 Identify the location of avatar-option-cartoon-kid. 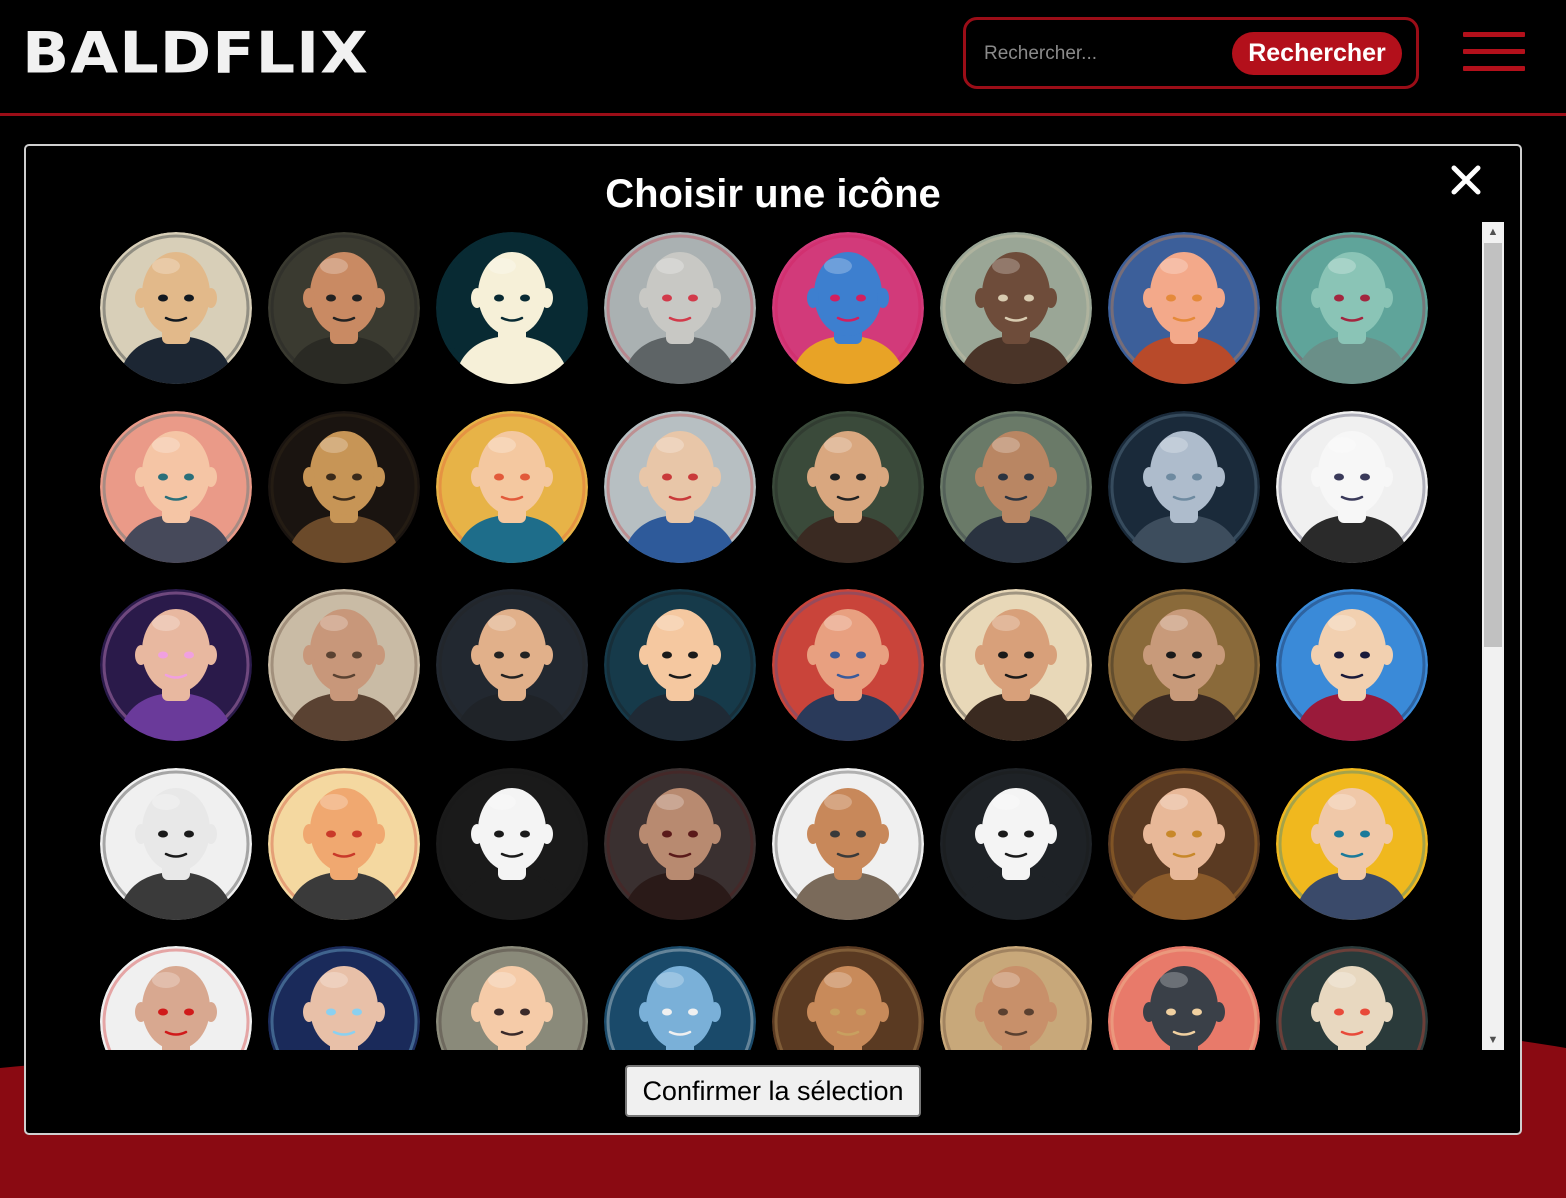
(1184, 308).